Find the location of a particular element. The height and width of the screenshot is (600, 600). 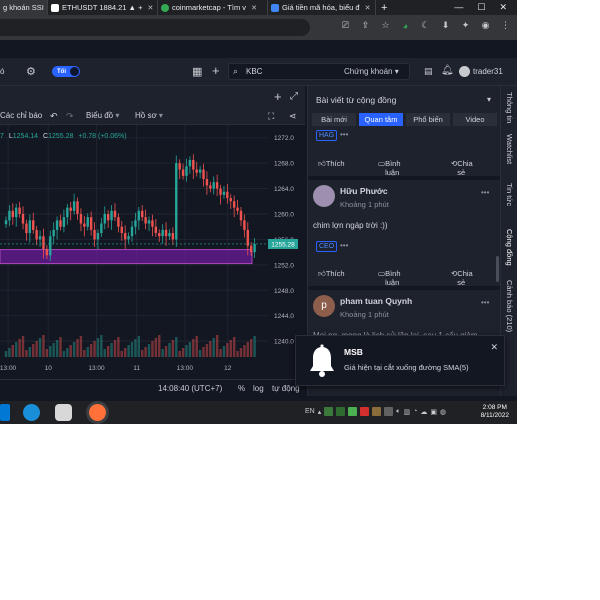

cast-icon: ⎚ is located at coordinates (345, 25).